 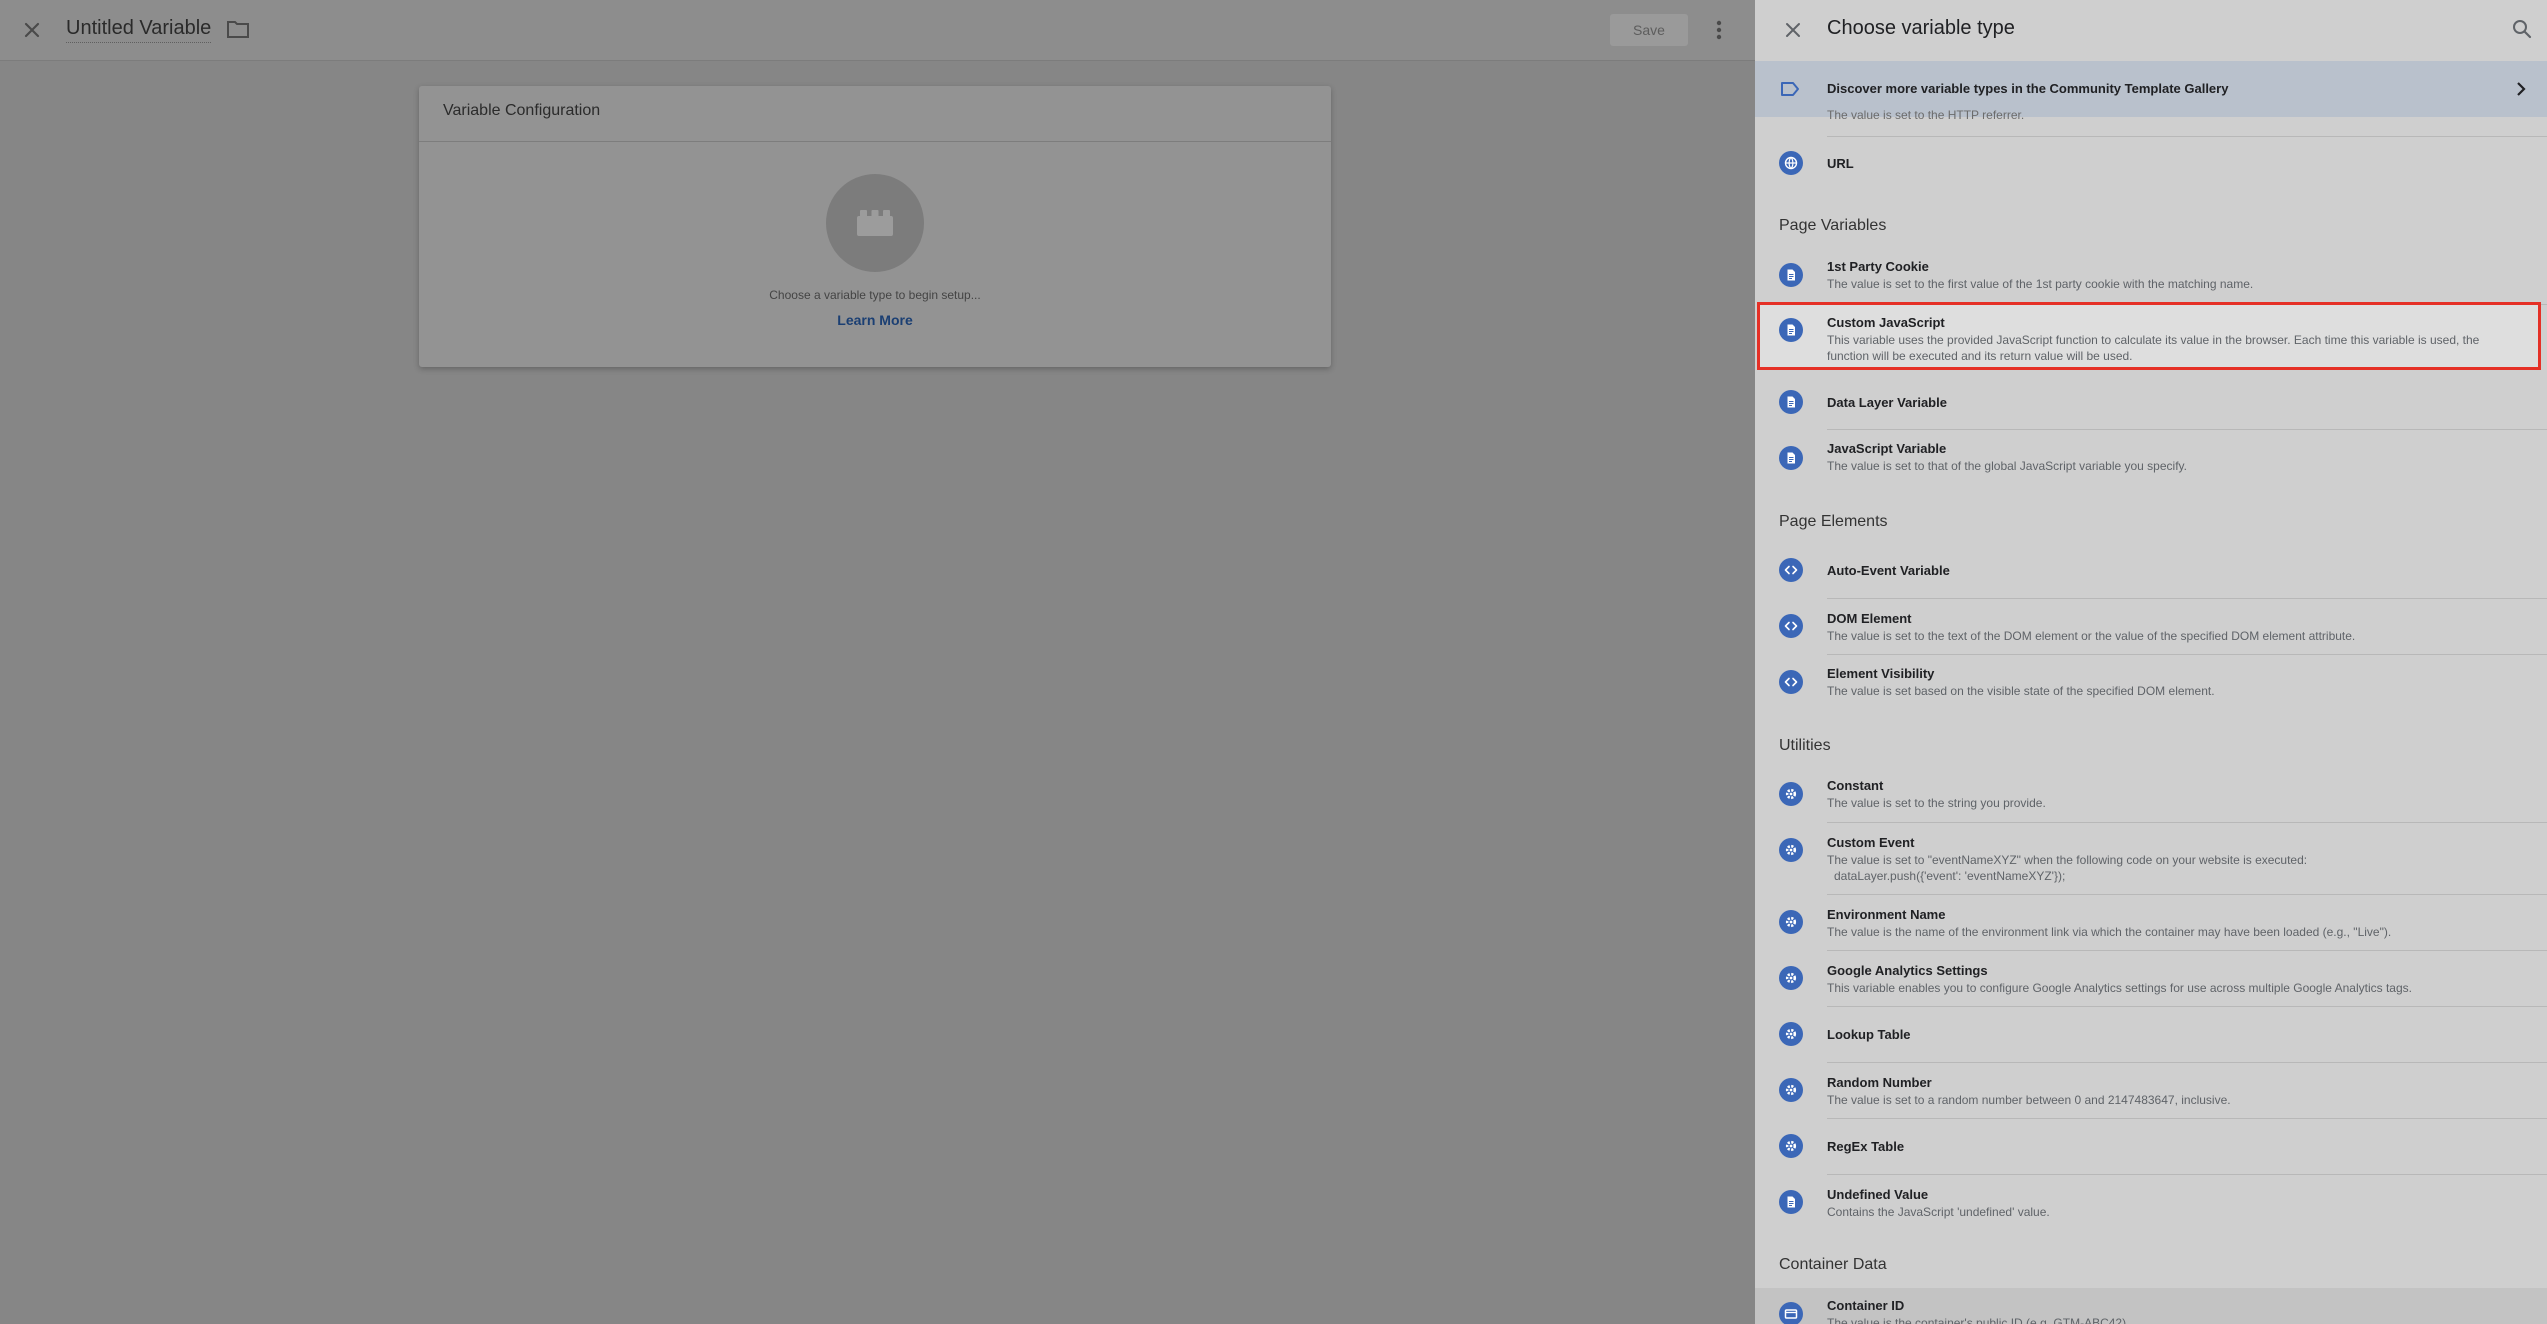 I want to click on variable-type-item: Lookup Table, so click(x=2151, y=1035).